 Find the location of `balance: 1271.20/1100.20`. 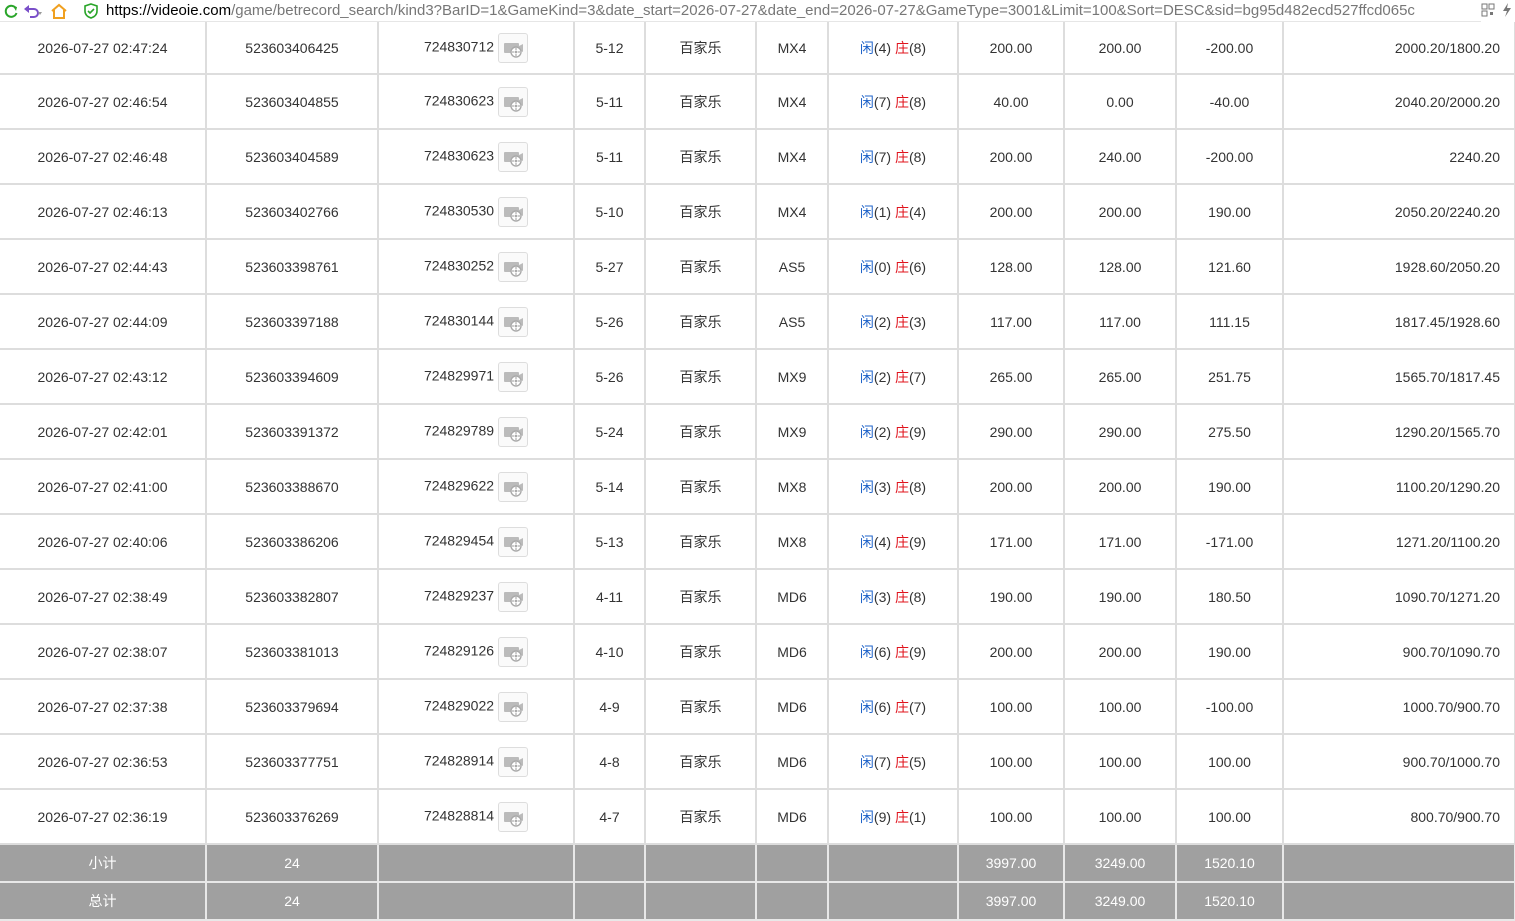

balance: 1271.20/1100.20 is located at coordinates (1399, 542).